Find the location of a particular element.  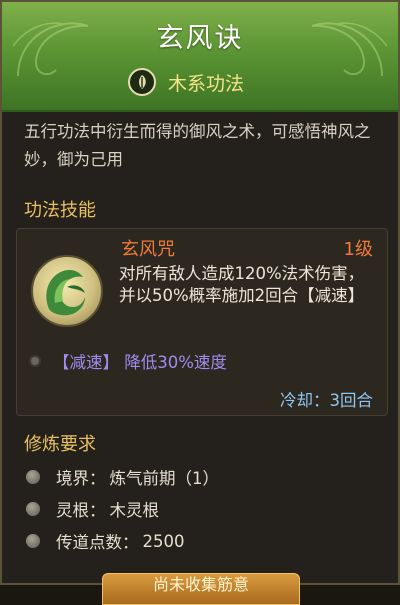

cooldown-text: 冷却：3回合 is located at coordinates (326, 400).